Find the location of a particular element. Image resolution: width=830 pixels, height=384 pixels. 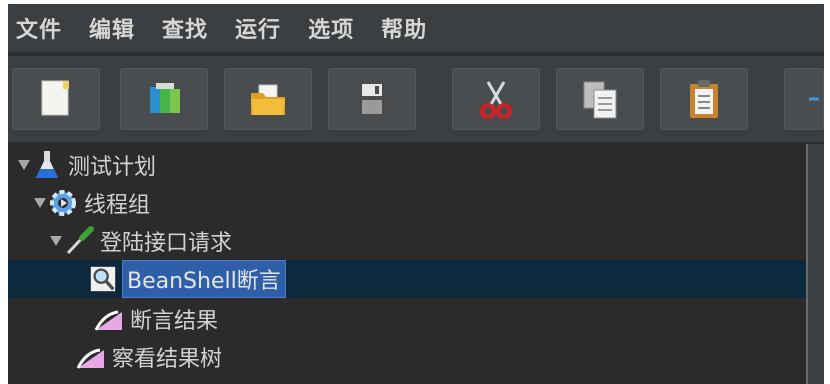

menu-help: 帮助 is located at coordinates (404, 28).